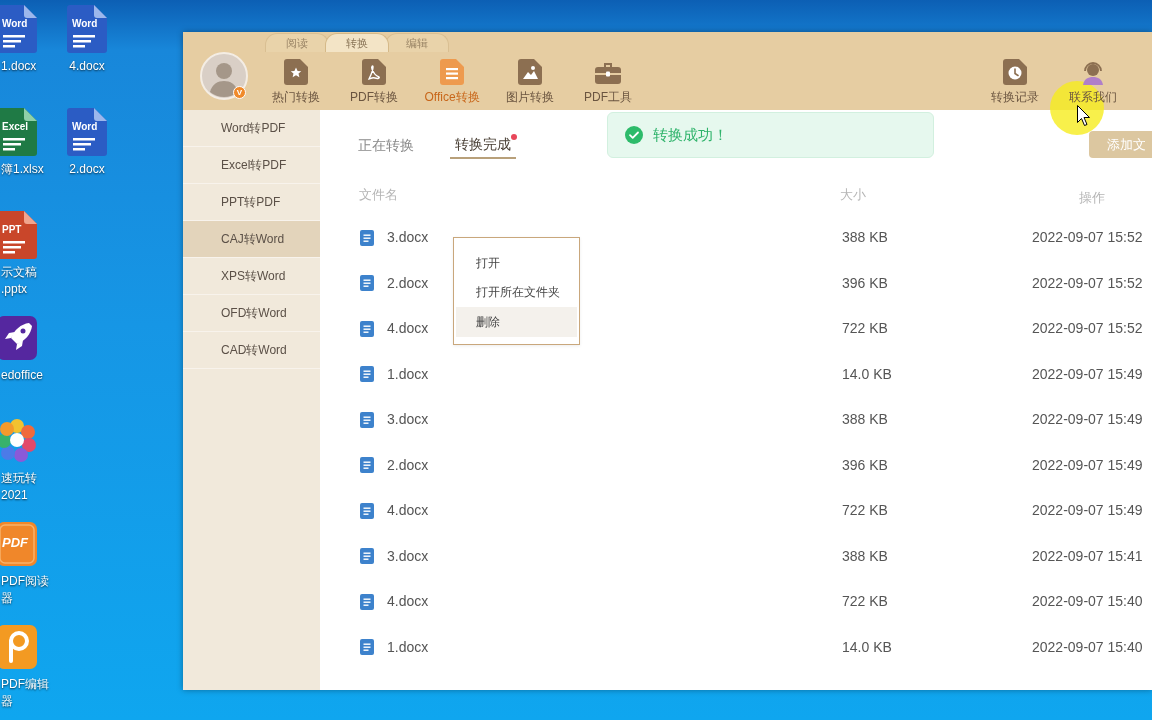  What do you see at coordinates (690, 134) in the screenshot?
I see `toast-message: 转换成功！` at bounding box center [690, 134].